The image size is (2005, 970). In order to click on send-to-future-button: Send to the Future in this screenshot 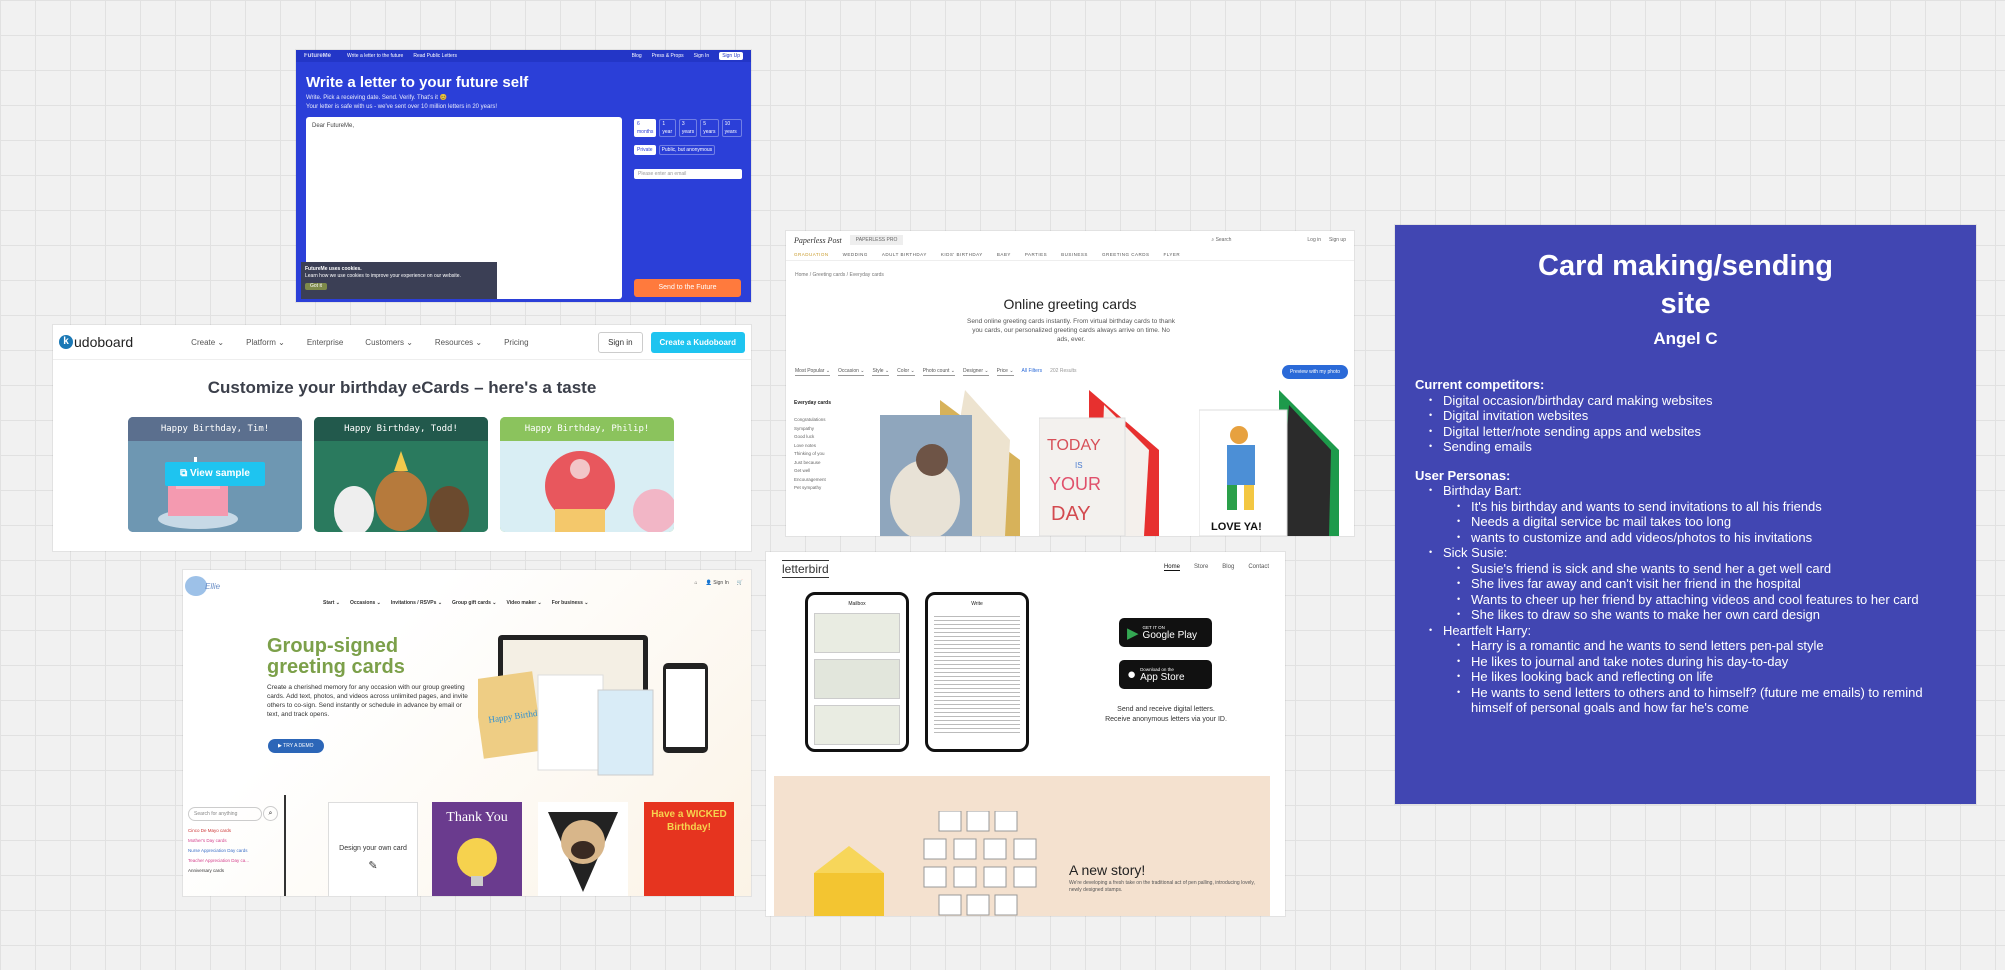, I will do `click(687, 288)`.